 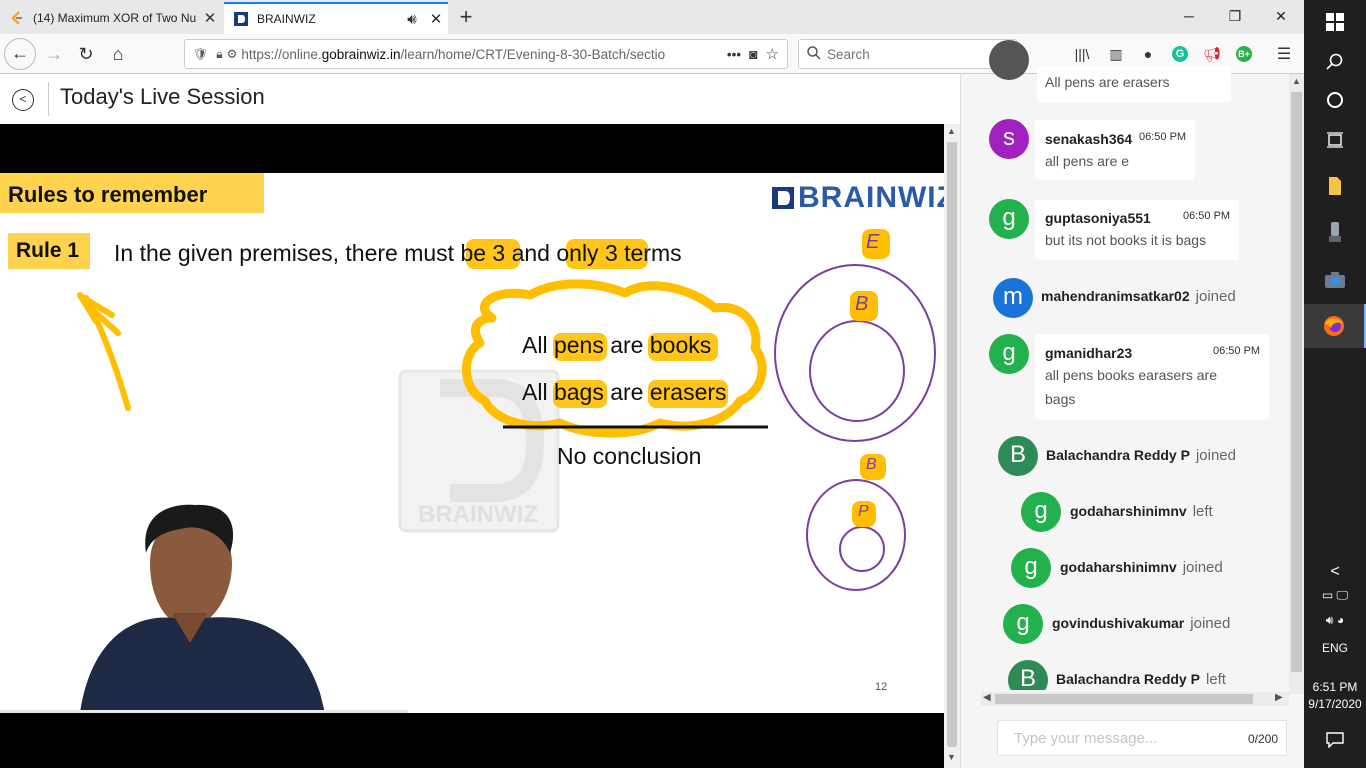 What do you see at coordinates (987, 697) in the screenshot?
I see `scroll-left-icon: ◀` at bounding box center [987, 697].